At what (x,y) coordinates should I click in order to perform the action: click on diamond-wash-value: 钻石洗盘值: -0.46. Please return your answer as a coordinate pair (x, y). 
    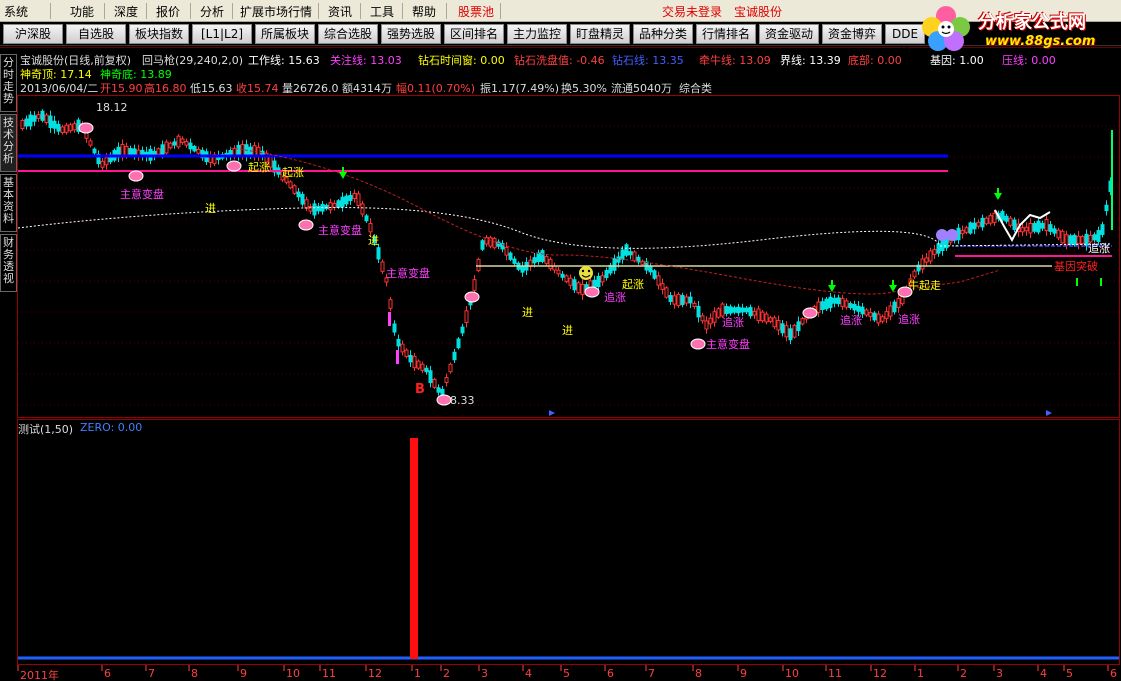
    Looking at the image, I should click on (559, 60).